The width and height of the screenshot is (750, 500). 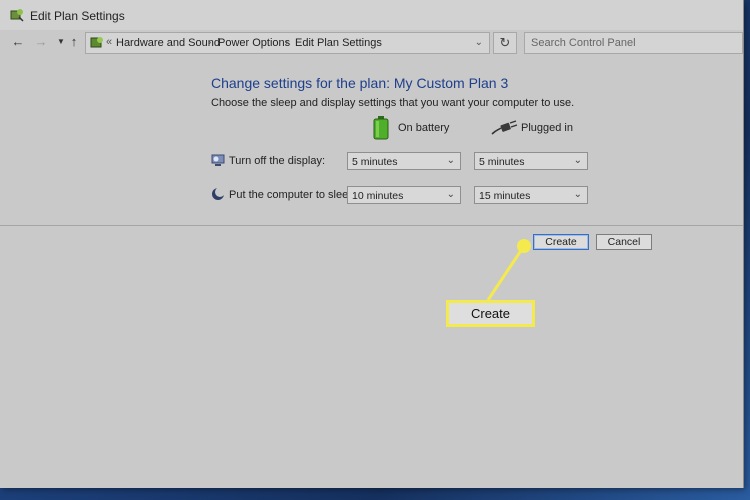 What do you see at coordinates (508, 270) in the screenshot?
I see `callout-connector` at bounding box center [508, 270].